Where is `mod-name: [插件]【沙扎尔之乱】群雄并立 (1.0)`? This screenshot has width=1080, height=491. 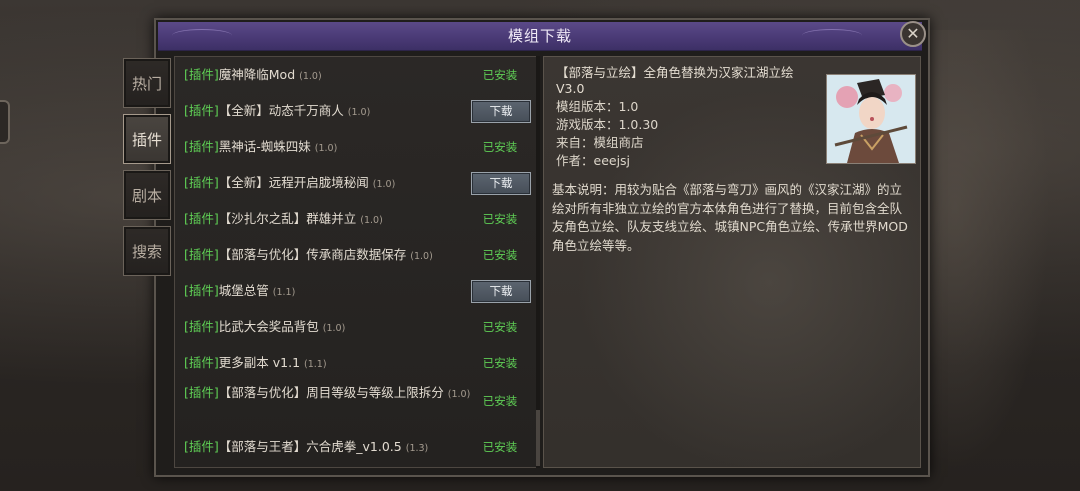
mod-name: [插件]【沙扎尔之乱】群雄并立 (1.0) is located at coordinates (329, 219).